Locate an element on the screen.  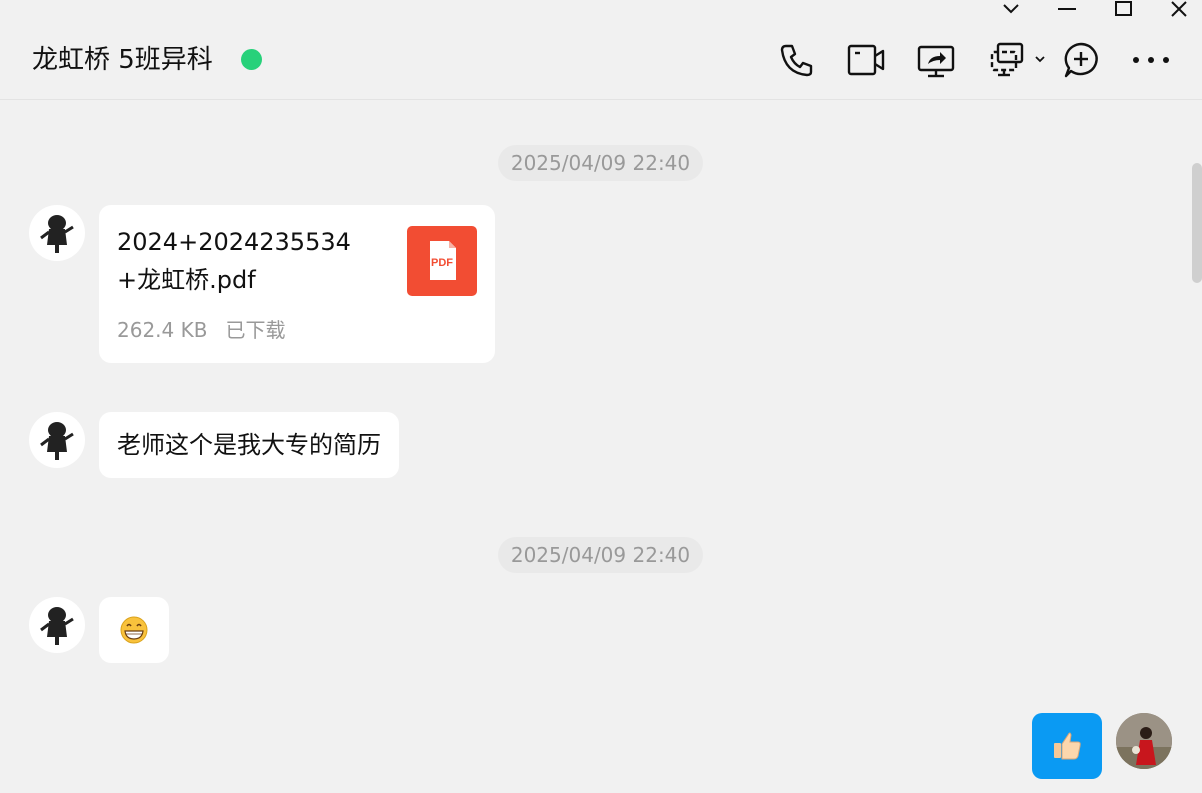
scrollbar-thumb is located at coordinates (1197, 223).